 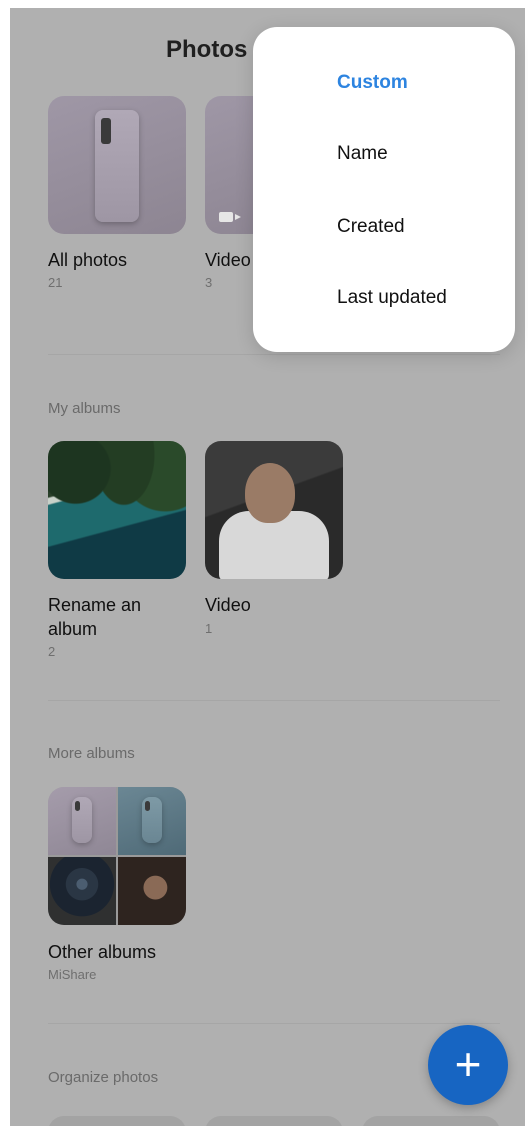 I want to click on thumb-star-trails, so click(x=82, y=891).